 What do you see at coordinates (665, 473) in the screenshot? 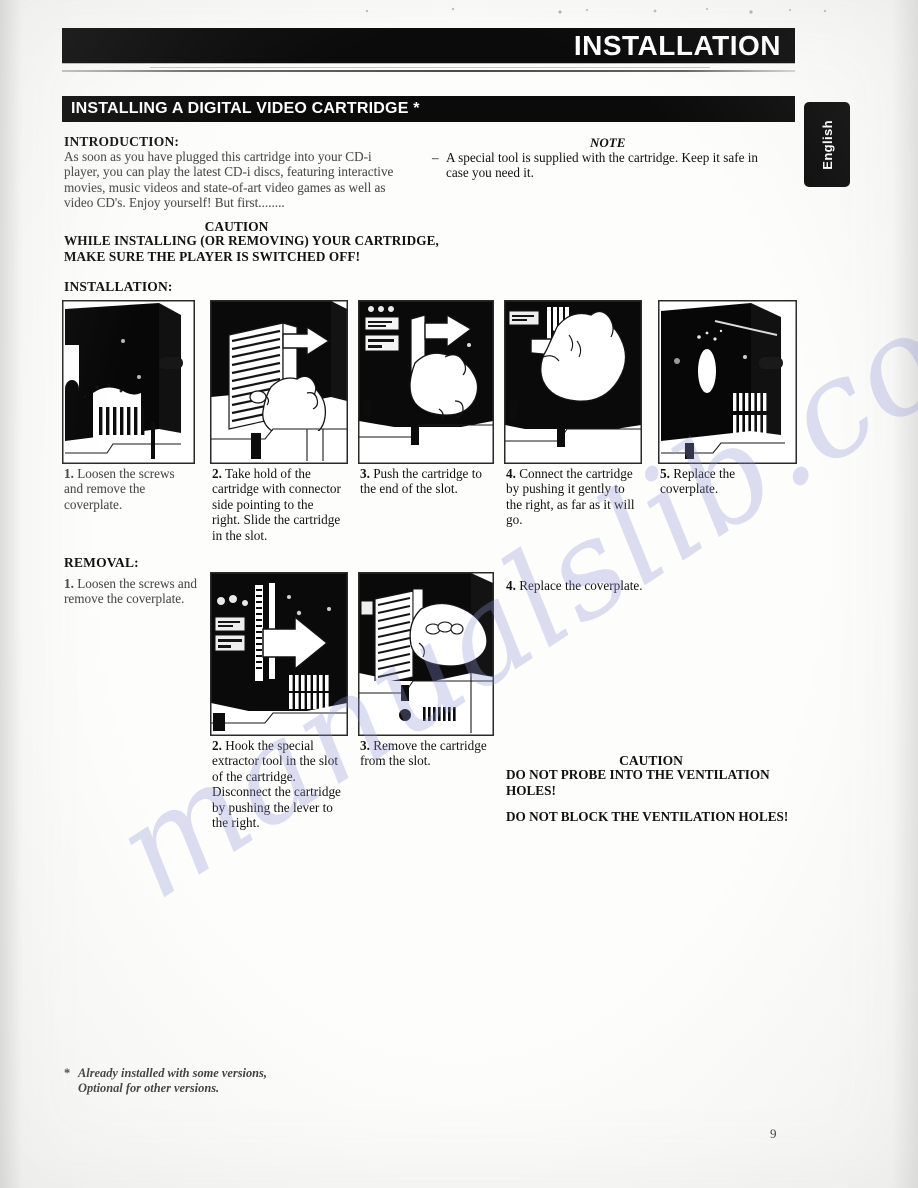
I see `caption-number: 5.` at bounding box center [665, 473].